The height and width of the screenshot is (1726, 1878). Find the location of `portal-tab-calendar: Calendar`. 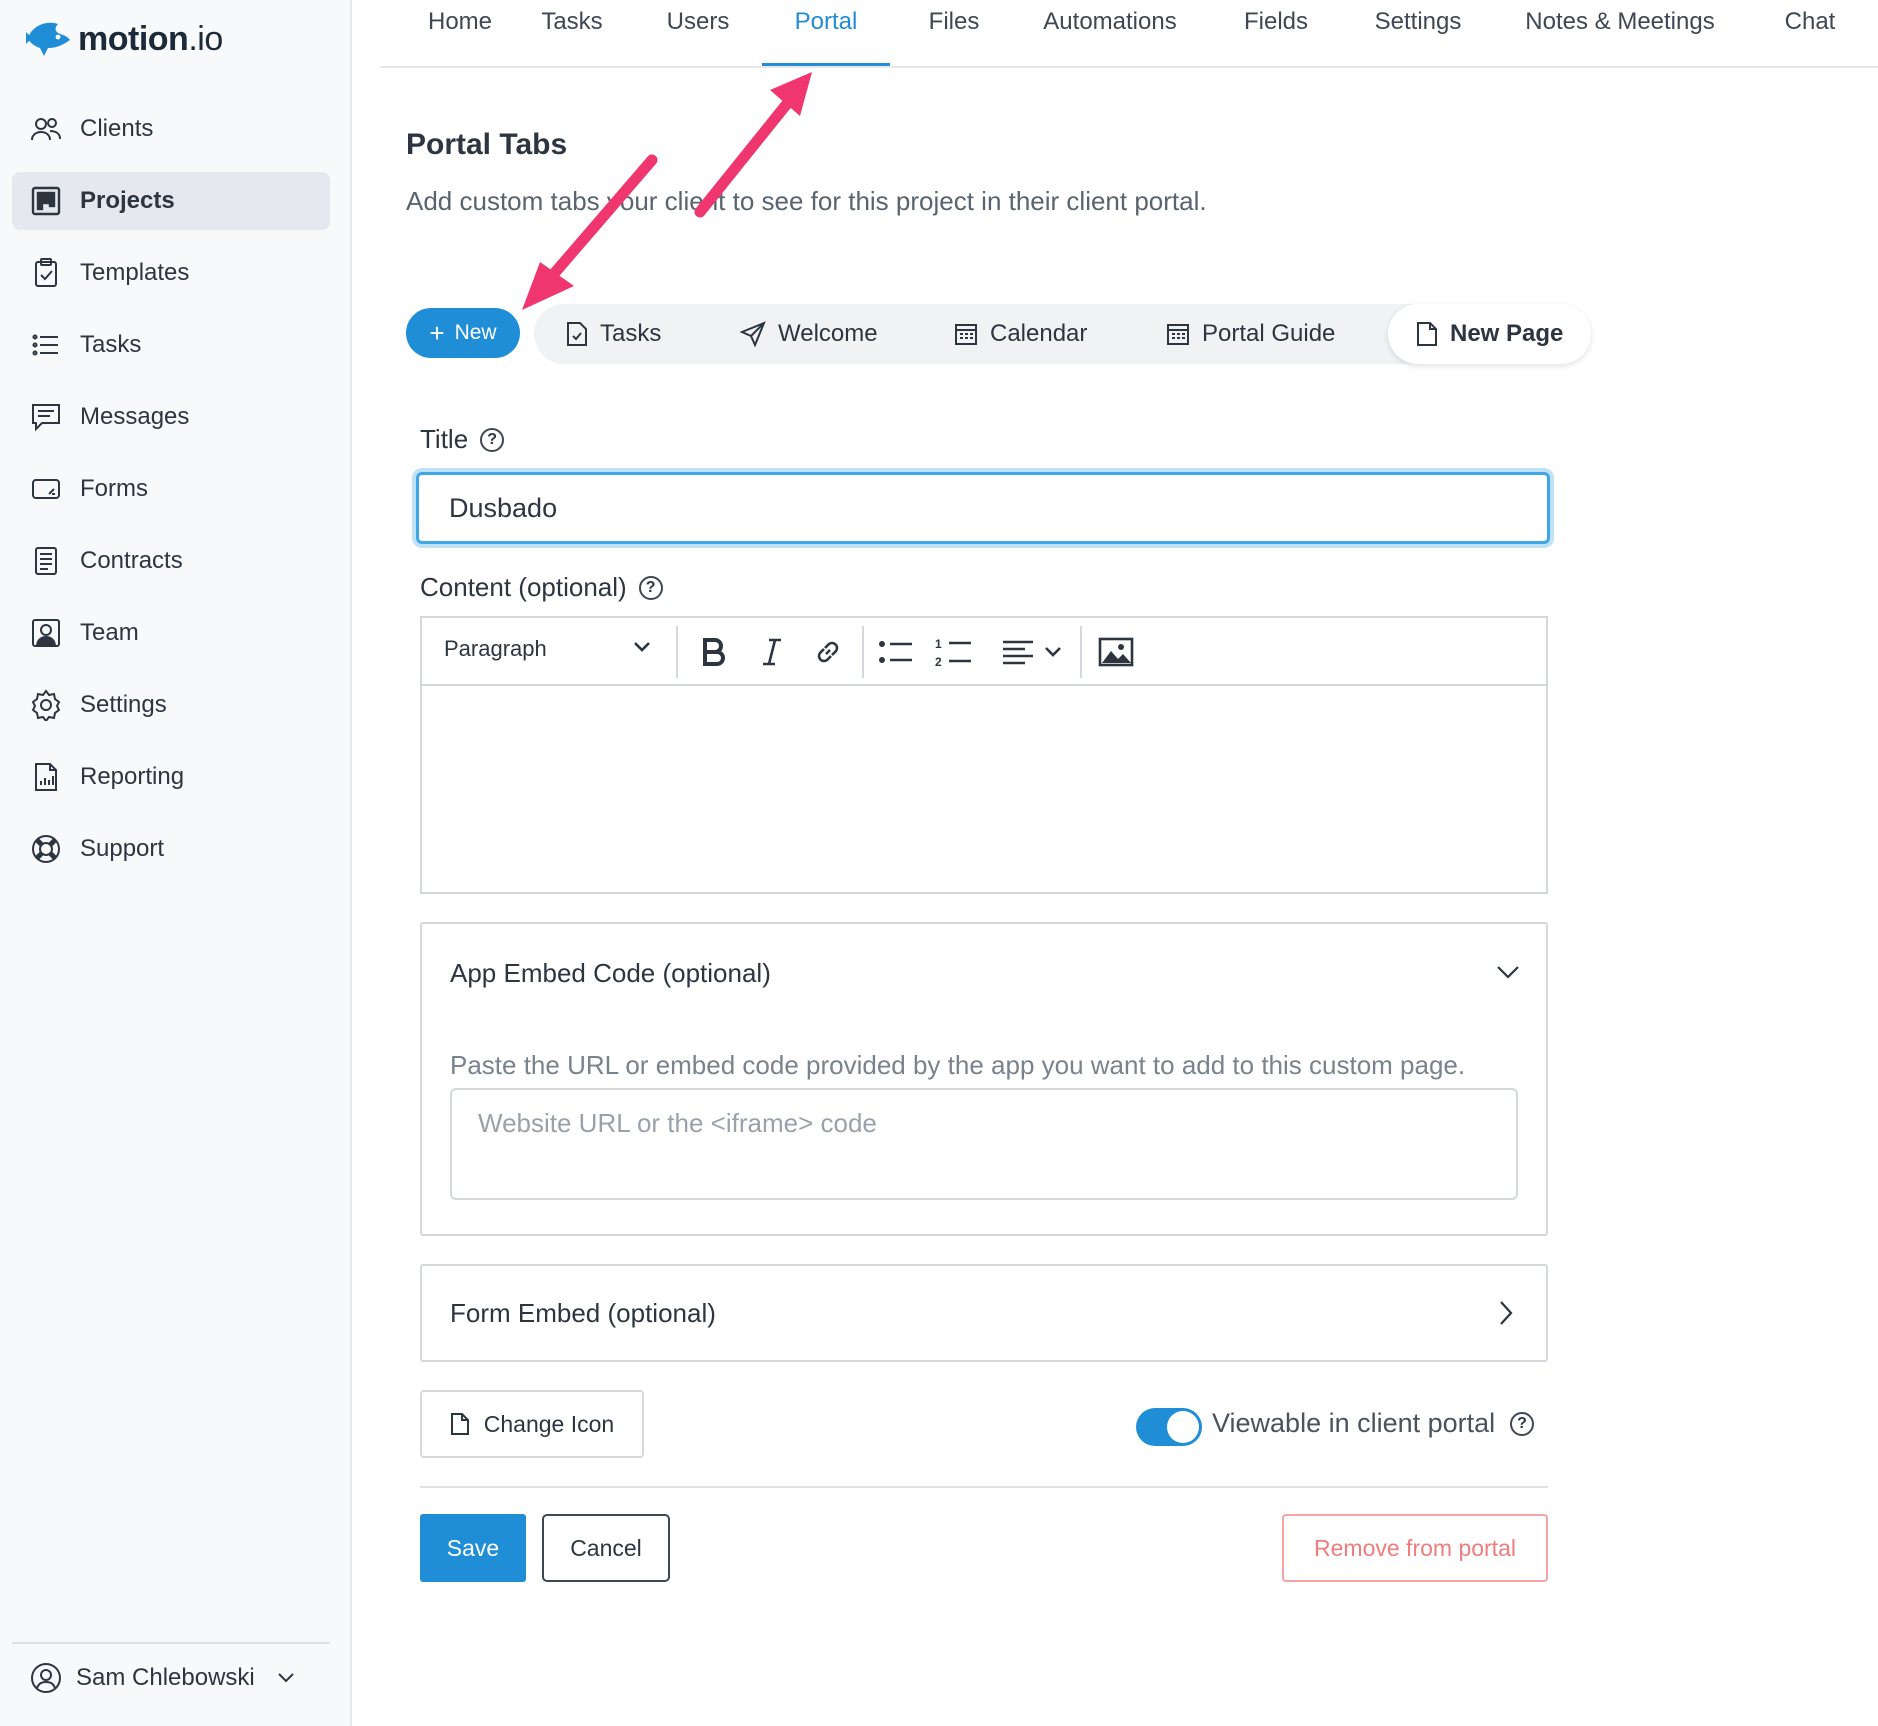

portal-tab-calendar: Calendar is located at coordinates (1020, 334).